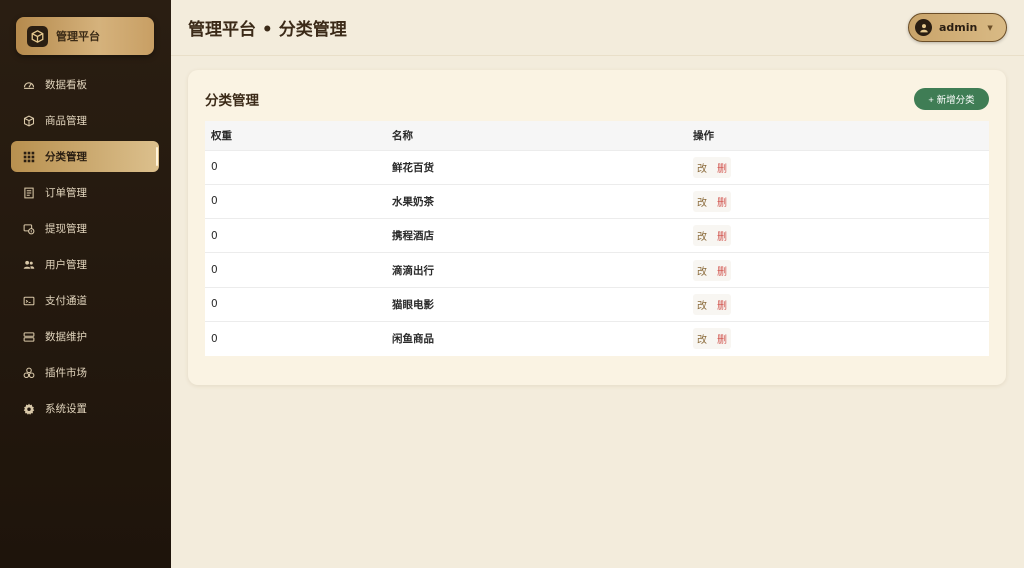  Describe the element at coordinates (597, 269) in the screenshot. I see `table-row: 0 滴滴出行 改删` at that location.